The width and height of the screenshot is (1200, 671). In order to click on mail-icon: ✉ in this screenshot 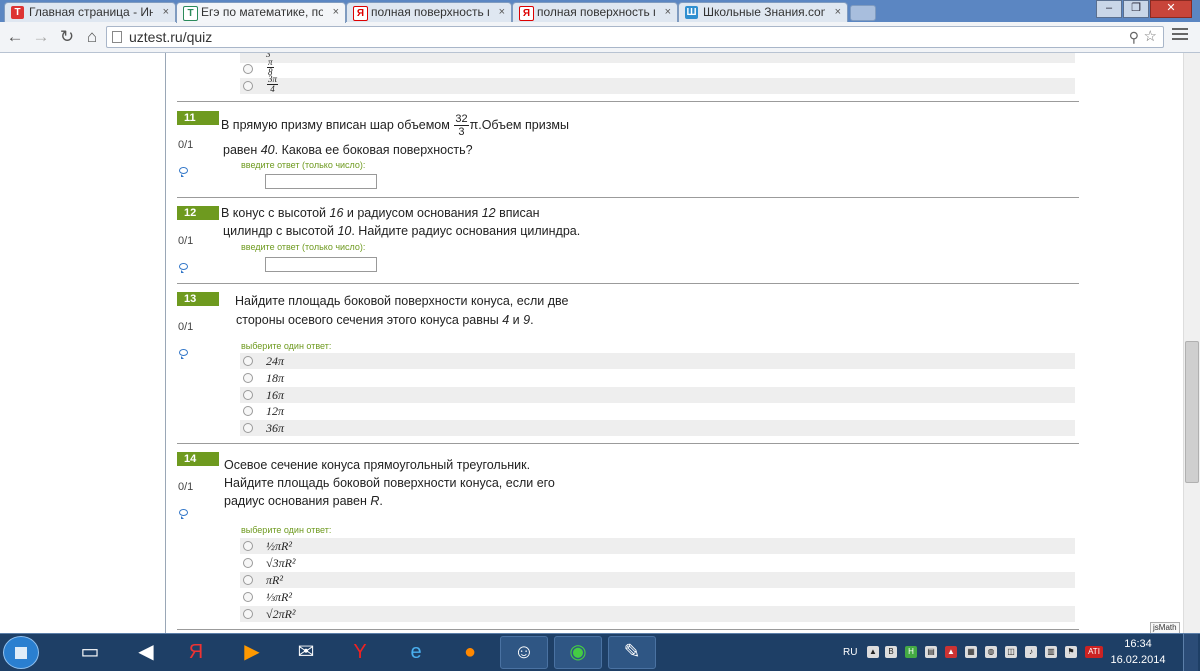, I will do `click(306, 652)`.